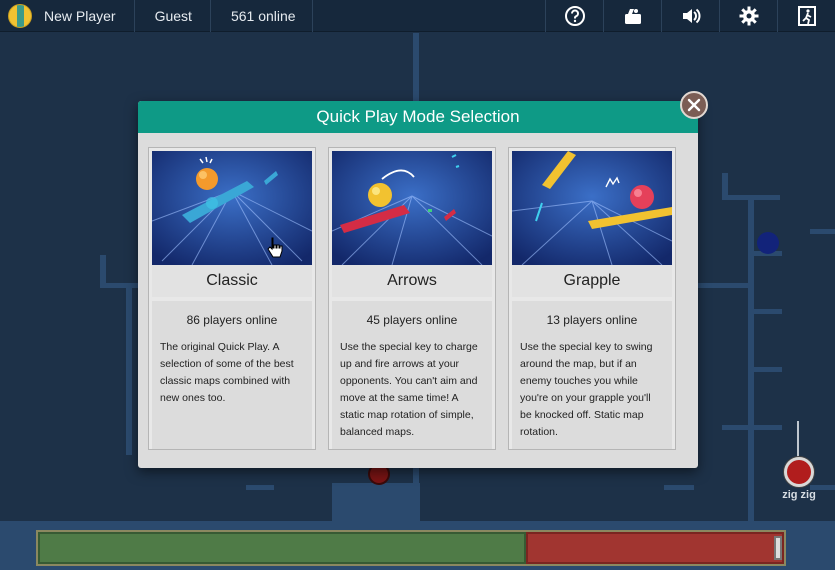 This screenshot has width=835, height=570. Describe the element at coordinates (412, 320) in the screenshot. I see `mode-player-count: 45 players online` at that location.